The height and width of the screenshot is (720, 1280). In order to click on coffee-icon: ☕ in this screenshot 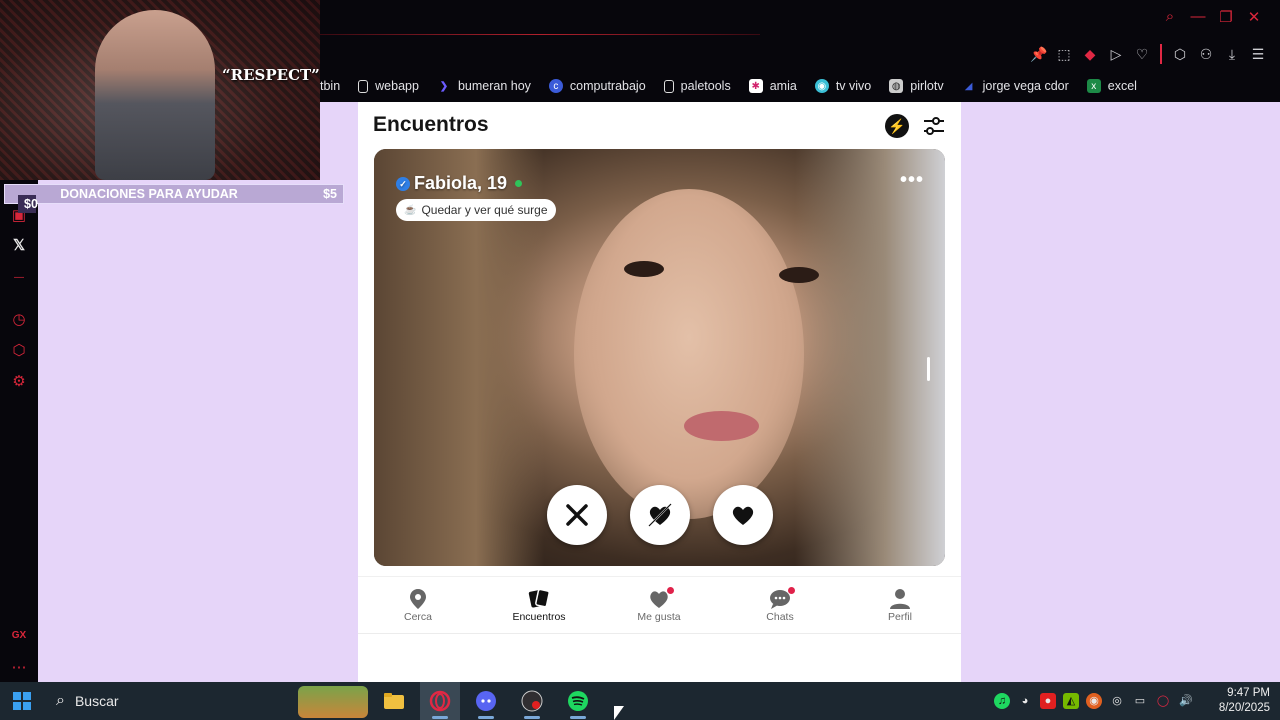, I will do `click(410, 210)`.